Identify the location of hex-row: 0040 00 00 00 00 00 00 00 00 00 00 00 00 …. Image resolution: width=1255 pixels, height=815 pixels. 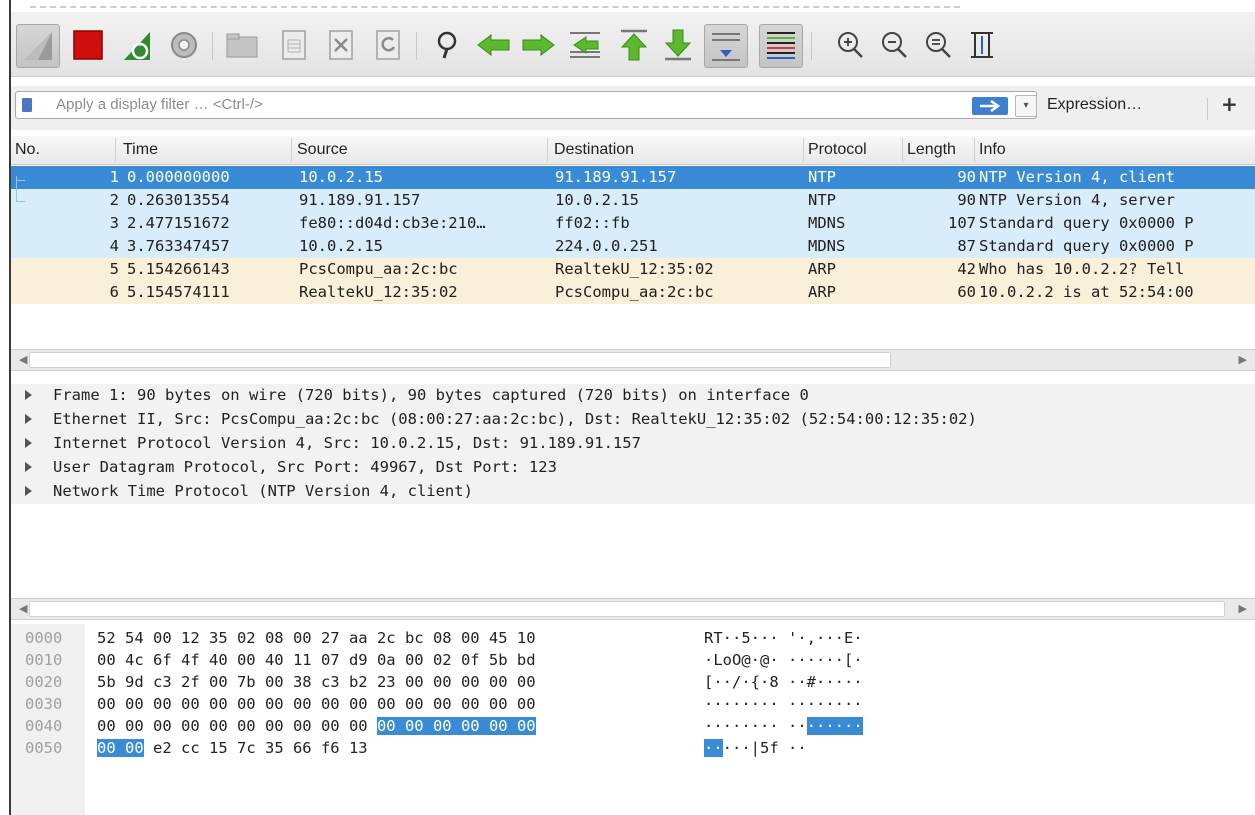
(633, 727).